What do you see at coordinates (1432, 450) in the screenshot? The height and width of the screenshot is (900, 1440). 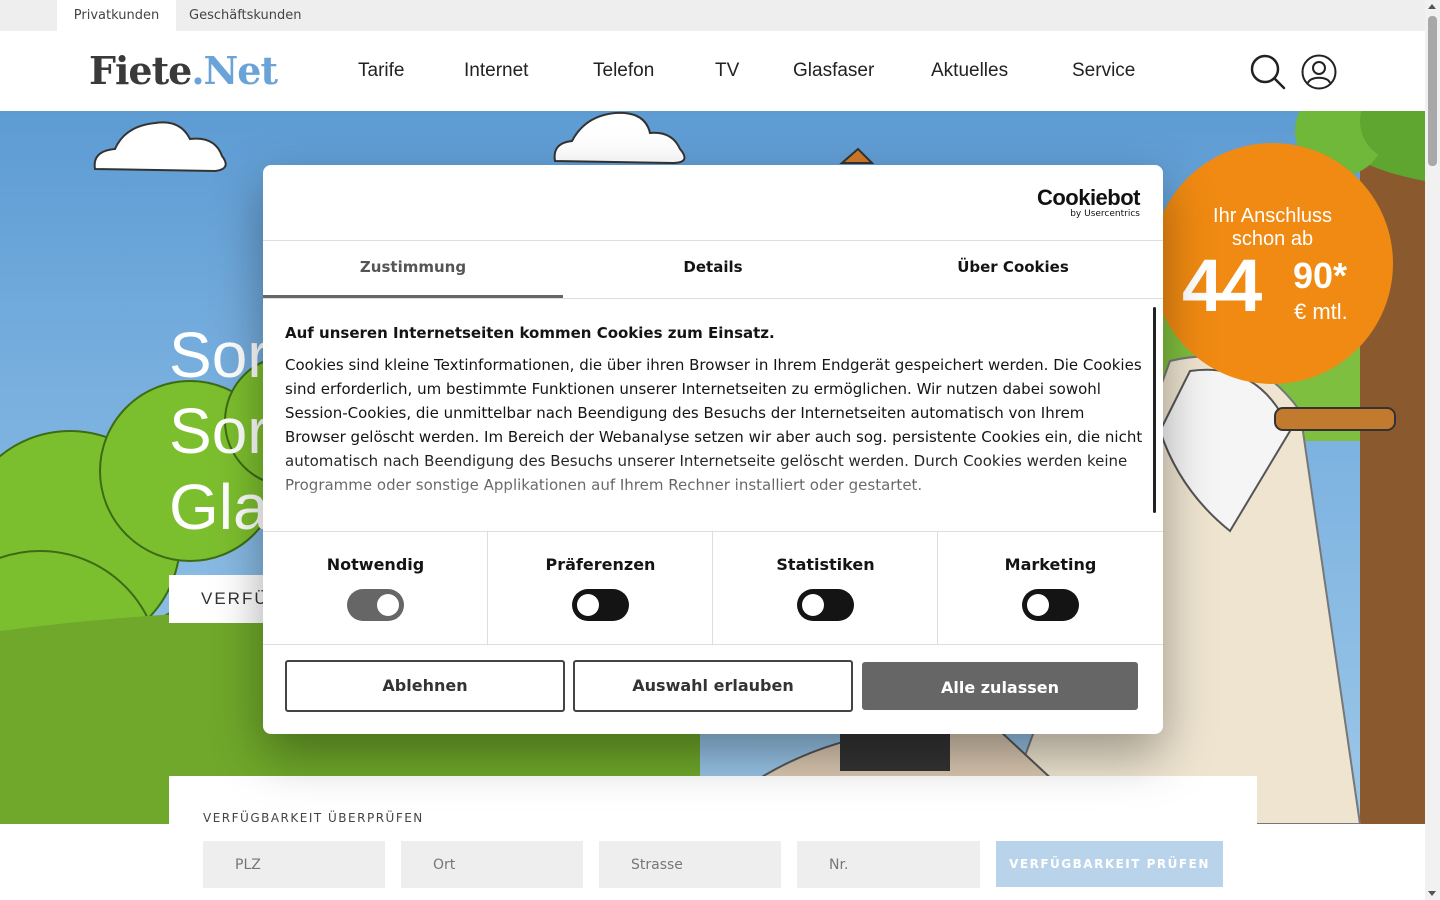 I see `page-scrollbar` at bounding box center [1432, 450].